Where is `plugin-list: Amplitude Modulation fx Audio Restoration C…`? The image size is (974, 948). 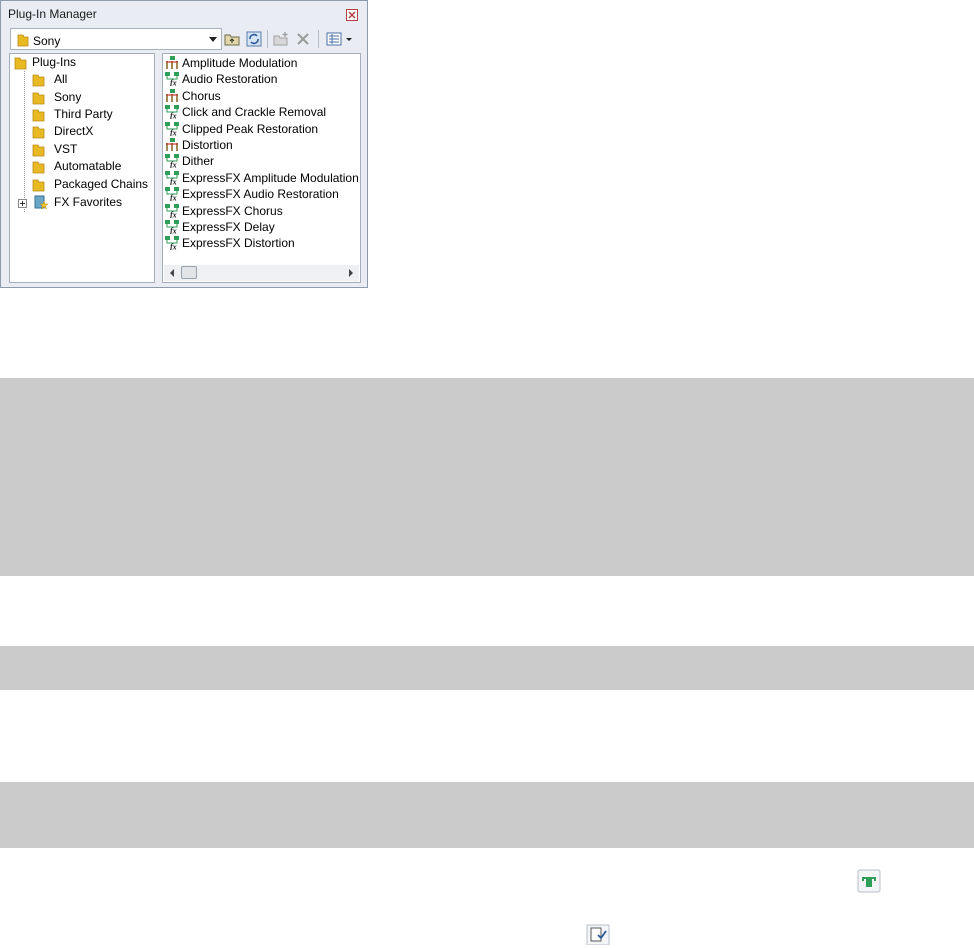 plugin-list: Amplitude Modulation fx Audio Restoration C… is located at coordinates (261, 168).